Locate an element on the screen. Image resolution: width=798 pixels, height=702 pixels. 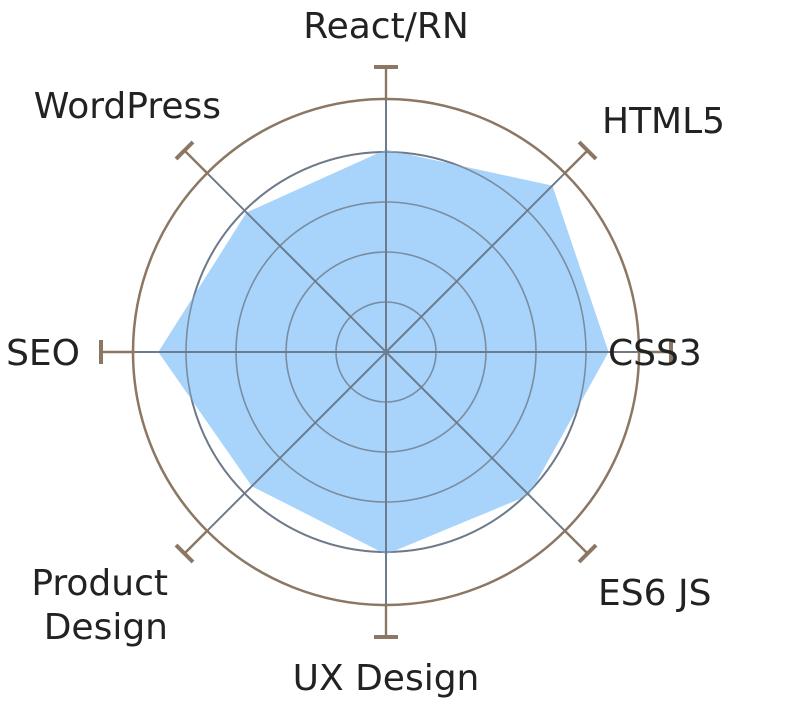
axis-label-line: HTML5 is located at coordinates (663, 121).